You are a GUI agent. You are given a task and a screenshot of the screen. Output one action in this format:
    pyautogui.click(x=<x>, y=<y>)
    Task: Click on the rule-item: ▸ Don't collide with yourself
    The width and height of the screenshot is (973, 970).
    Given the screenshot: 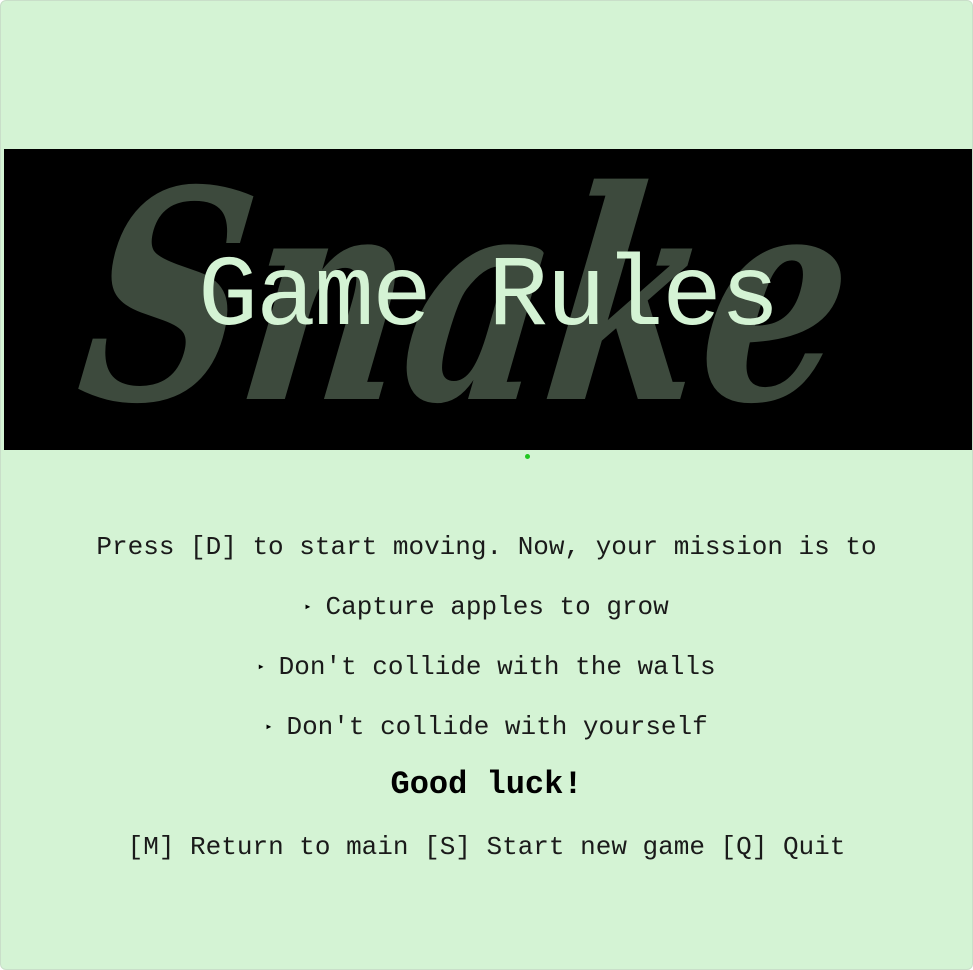 What is the action you would take?
    pyautogui.click(x=486, y=727)
    